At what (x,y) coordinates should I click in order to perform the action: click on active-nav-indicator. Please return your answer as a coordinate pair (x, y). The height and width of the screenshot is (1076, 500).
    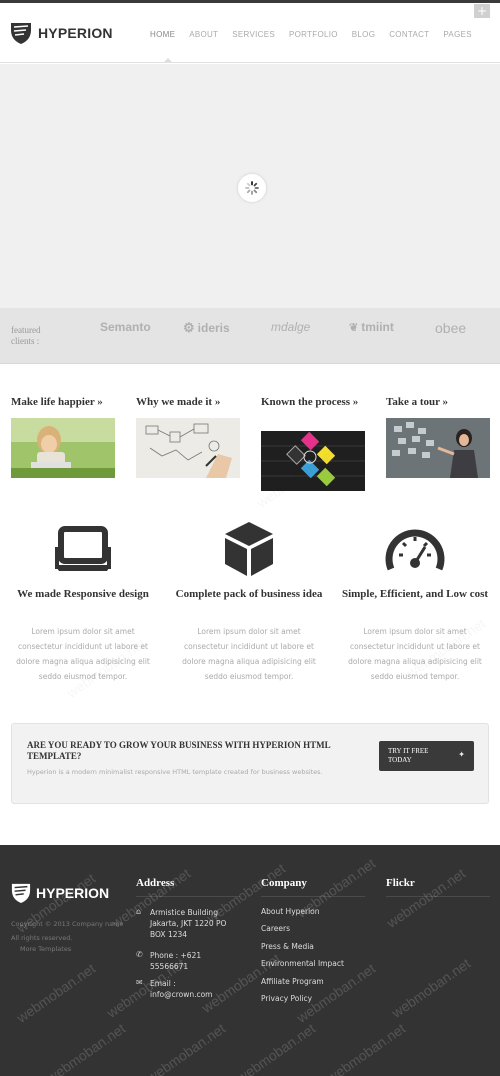
    Looking at the image, I should click on (168, 60).